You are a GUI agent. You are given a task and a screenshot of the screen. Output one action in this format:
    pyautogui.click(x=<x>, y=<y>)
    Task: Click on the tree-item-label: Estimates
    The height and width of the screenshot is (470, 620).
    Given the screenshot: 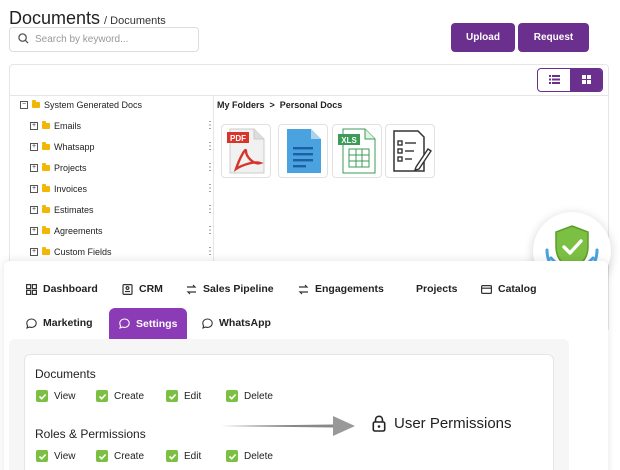 What is the action you would take?
    pyautogui.click(x=74, y=210)
    